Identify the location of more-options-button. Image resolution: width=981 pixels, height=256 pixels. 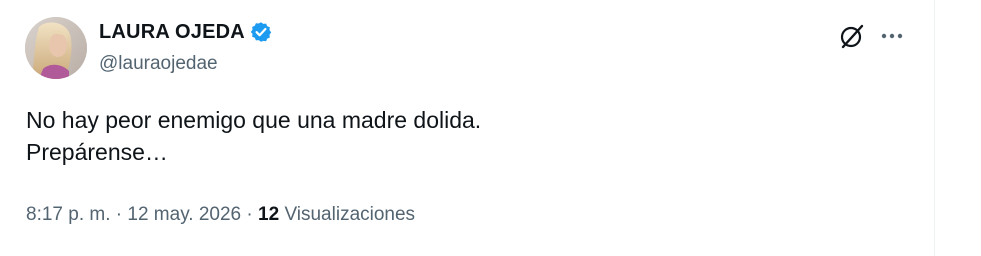
(892, 36).